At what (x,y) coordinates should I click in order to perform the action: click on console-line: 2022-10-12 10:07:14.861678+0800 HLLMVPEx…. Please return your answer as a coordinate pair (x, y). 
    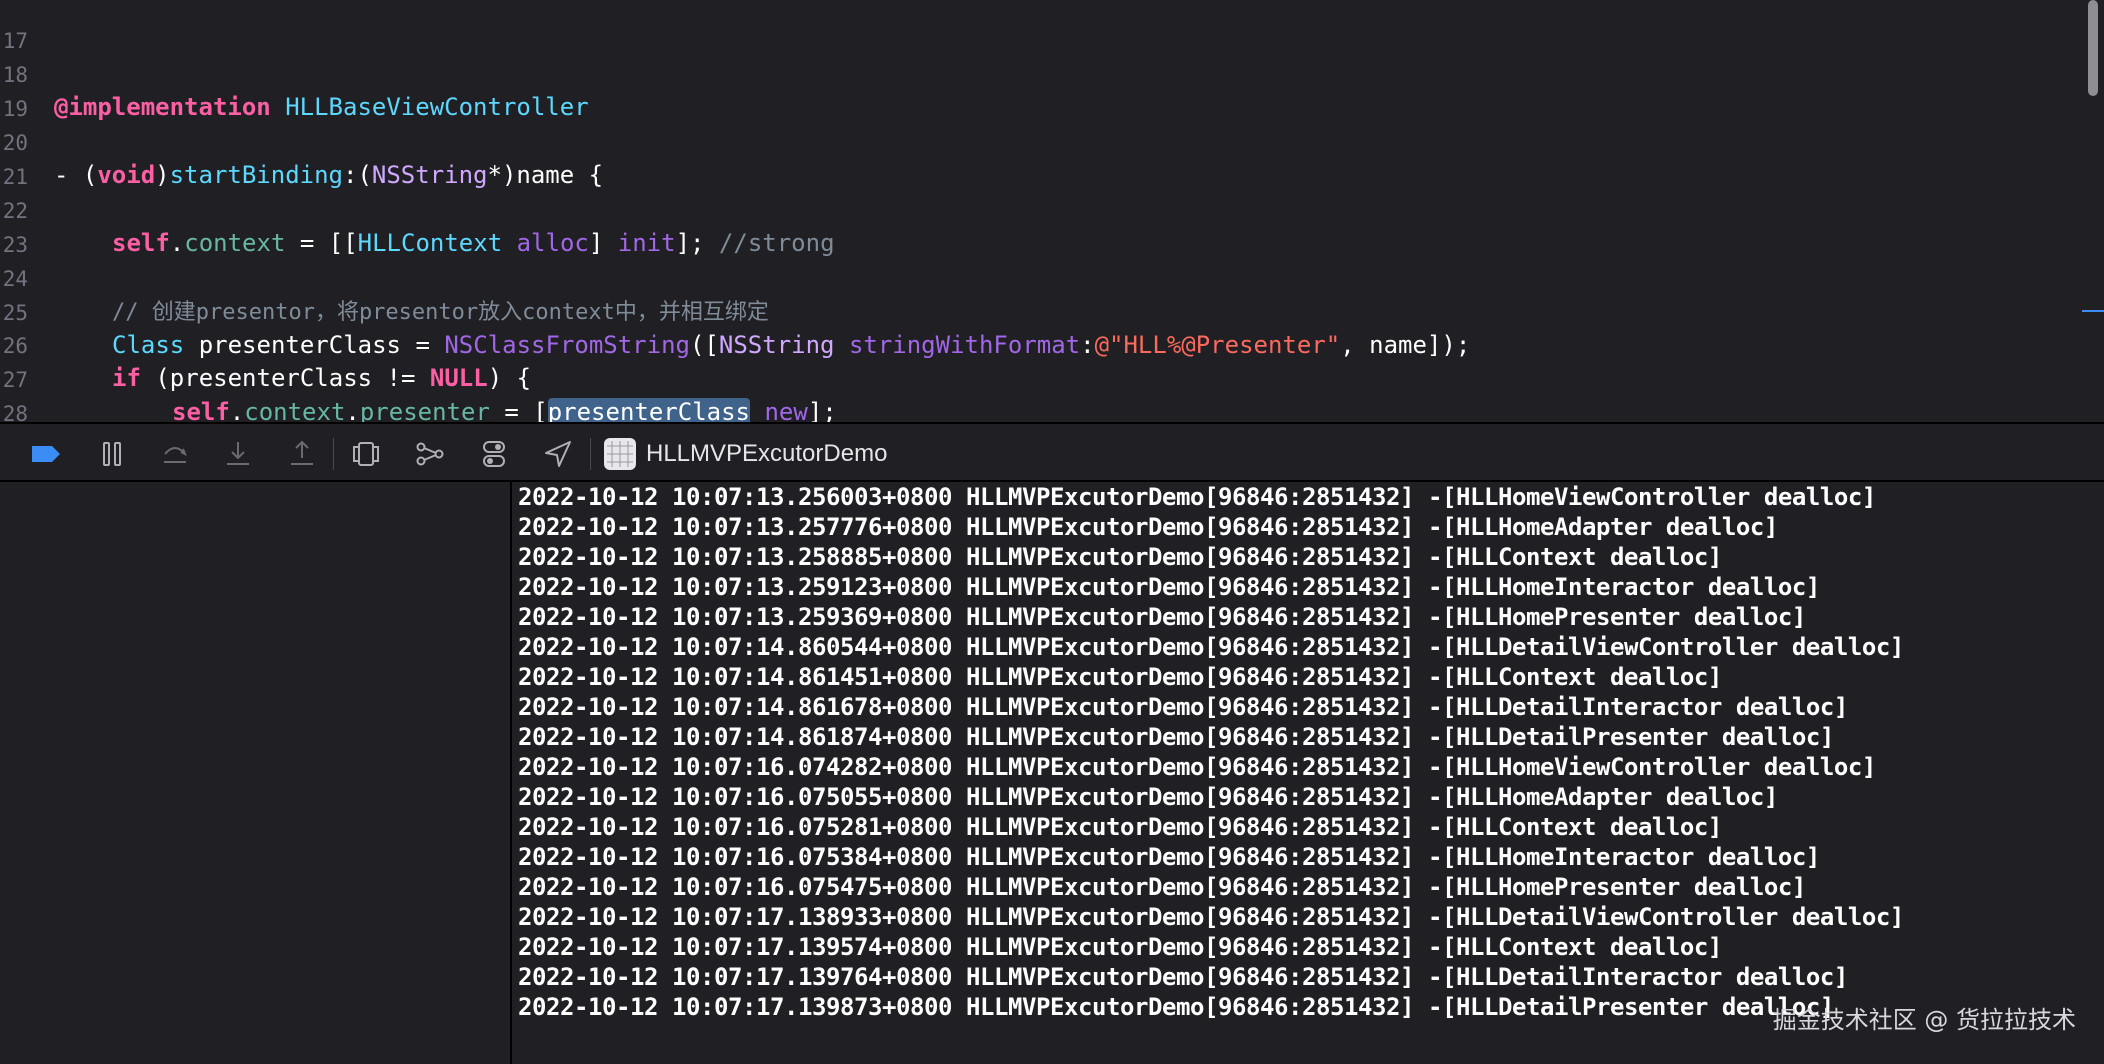
    Looking at the image, I should click on (1183, 707).